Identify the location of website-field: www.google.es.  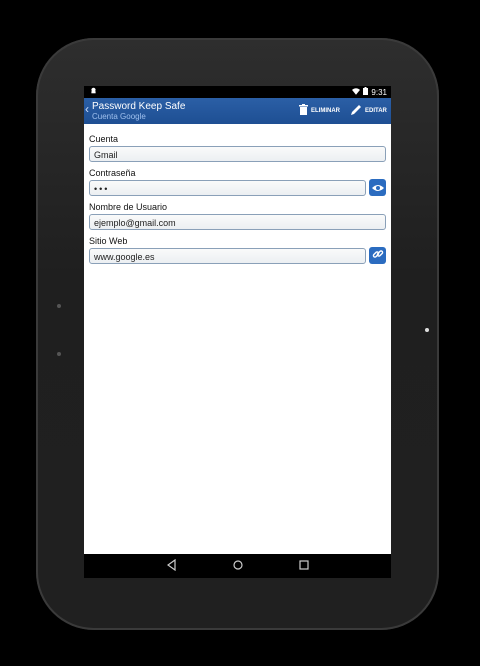
(227, 256).